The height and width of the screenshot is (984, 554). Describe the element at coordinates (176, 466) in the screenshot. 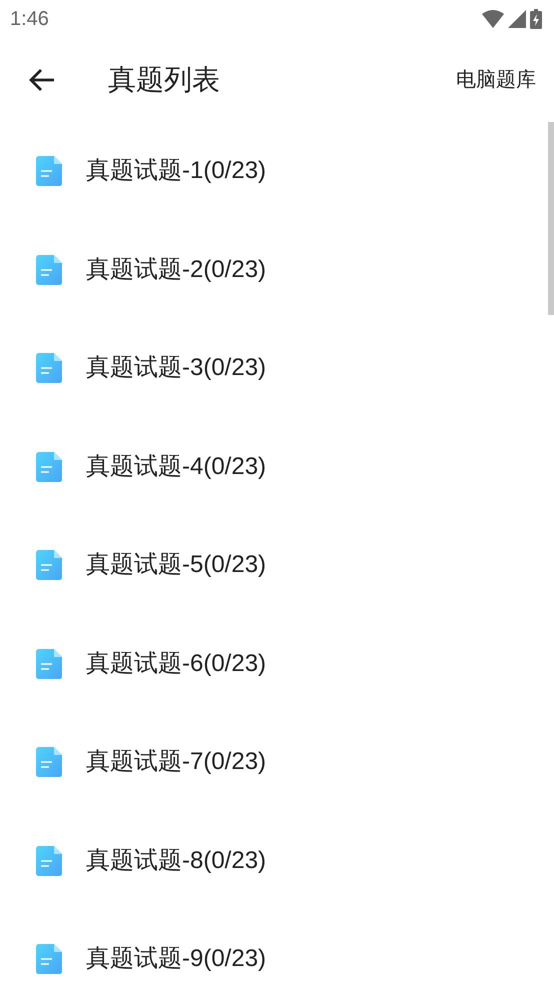

I see `exam-item: 真题试题-4(0/23)` at that location.